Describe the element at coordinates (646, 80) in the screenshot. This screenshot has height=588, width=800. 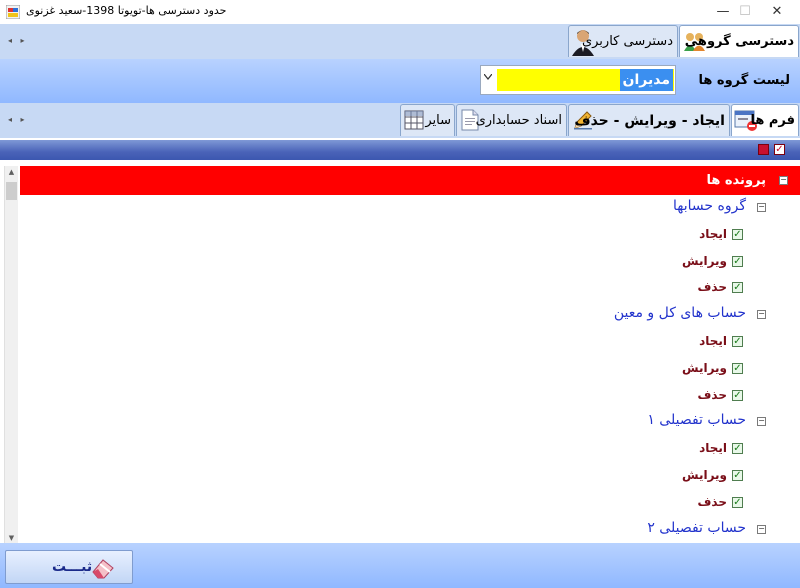
I see `combo-selected-value: مدیران` at that location.